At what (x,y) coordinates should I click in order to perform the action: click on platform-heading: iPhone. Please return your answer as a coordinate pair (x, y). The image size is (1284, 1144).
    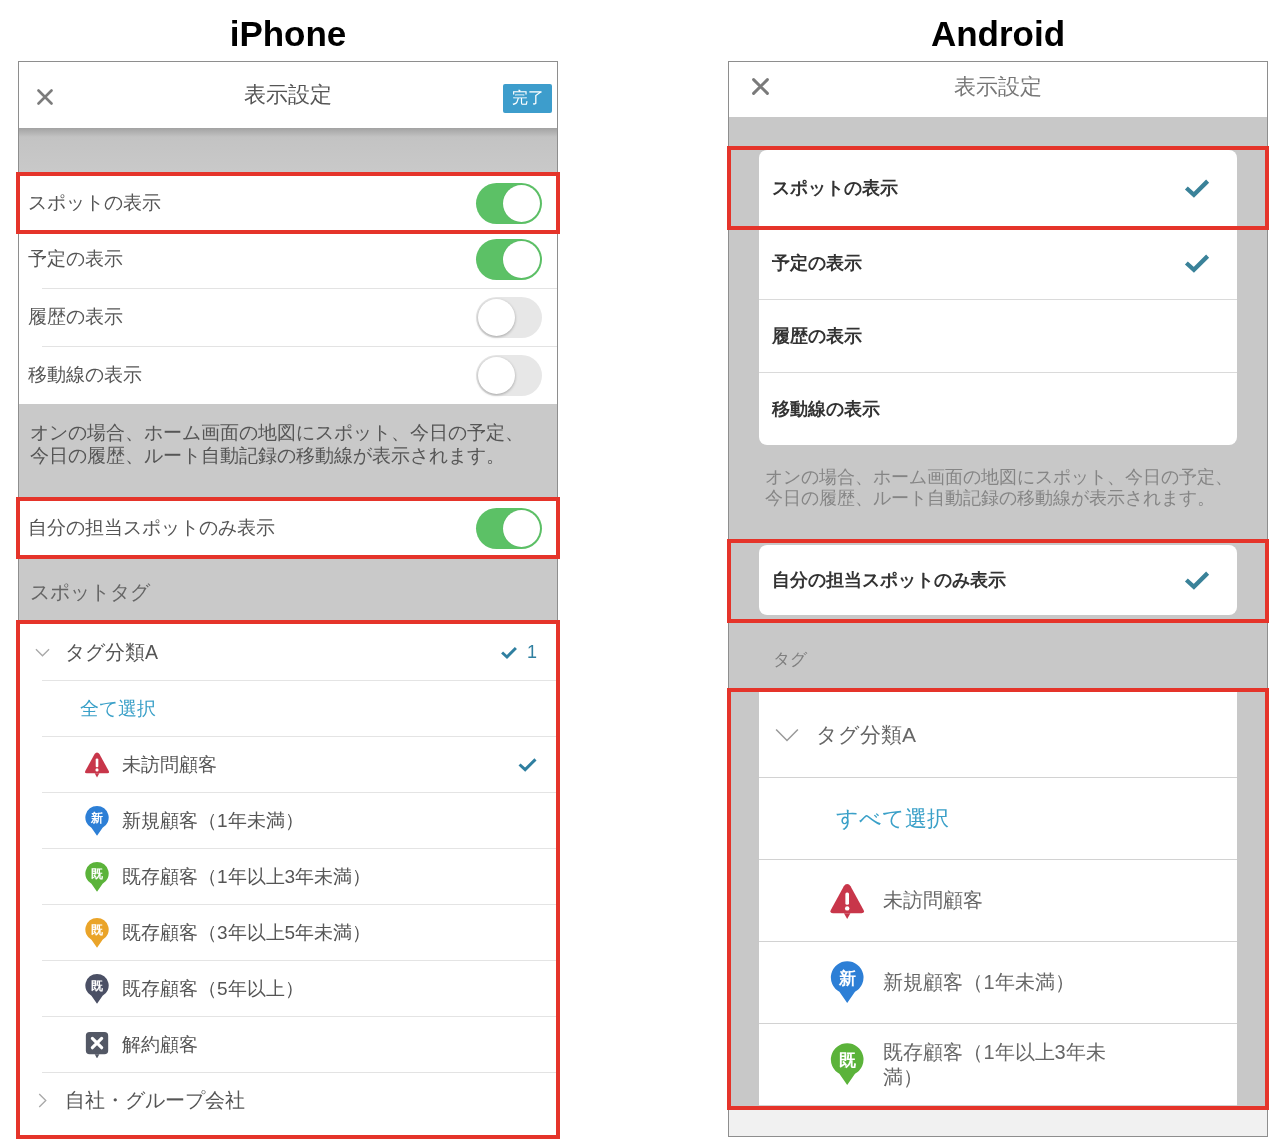
    Looking at the image, I should click on (288, 34).